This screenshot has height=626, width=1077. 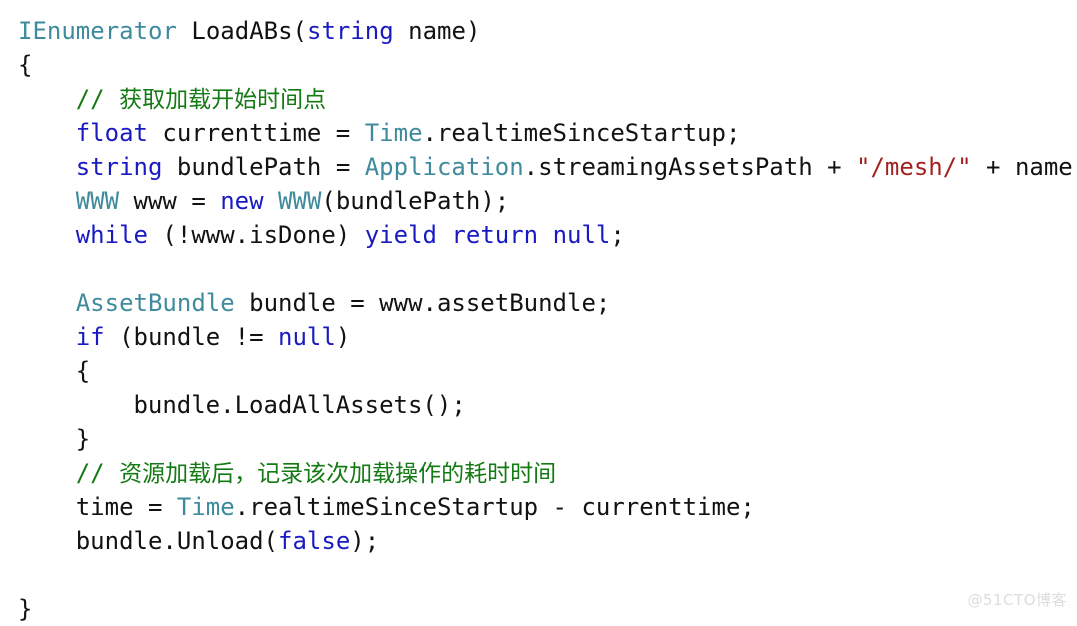 What do you see at coordinates (914, 167) in the screenshot?
I see `code-token-string: "/mesh/"` at bounding box center [914, 167].